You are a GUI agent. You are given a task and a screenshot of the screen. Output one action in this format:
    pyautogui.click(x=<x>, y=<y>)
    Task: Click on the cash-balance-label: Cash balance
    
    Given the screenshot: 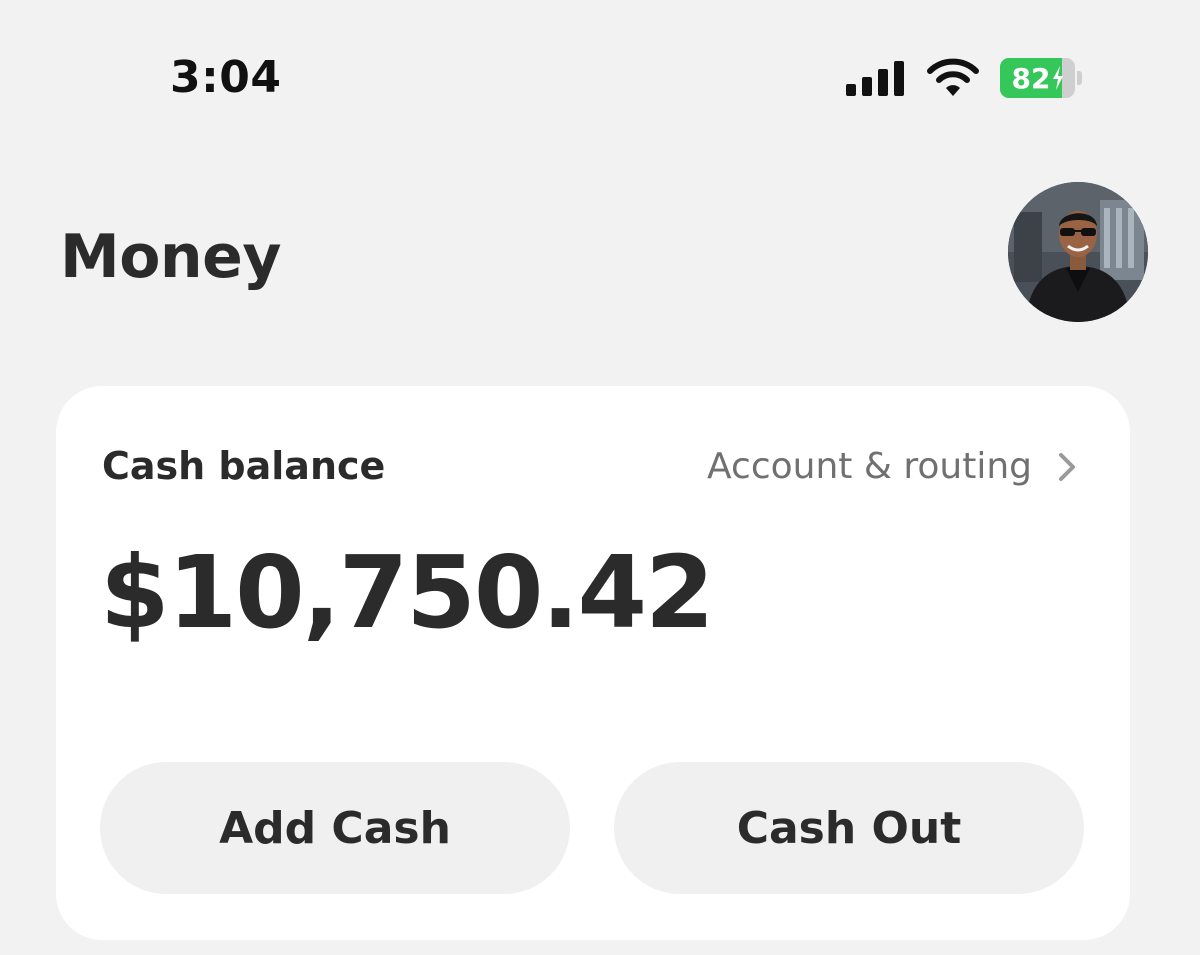 What is the action you would take?
    pyautogui.click(x=244, y=466)
    